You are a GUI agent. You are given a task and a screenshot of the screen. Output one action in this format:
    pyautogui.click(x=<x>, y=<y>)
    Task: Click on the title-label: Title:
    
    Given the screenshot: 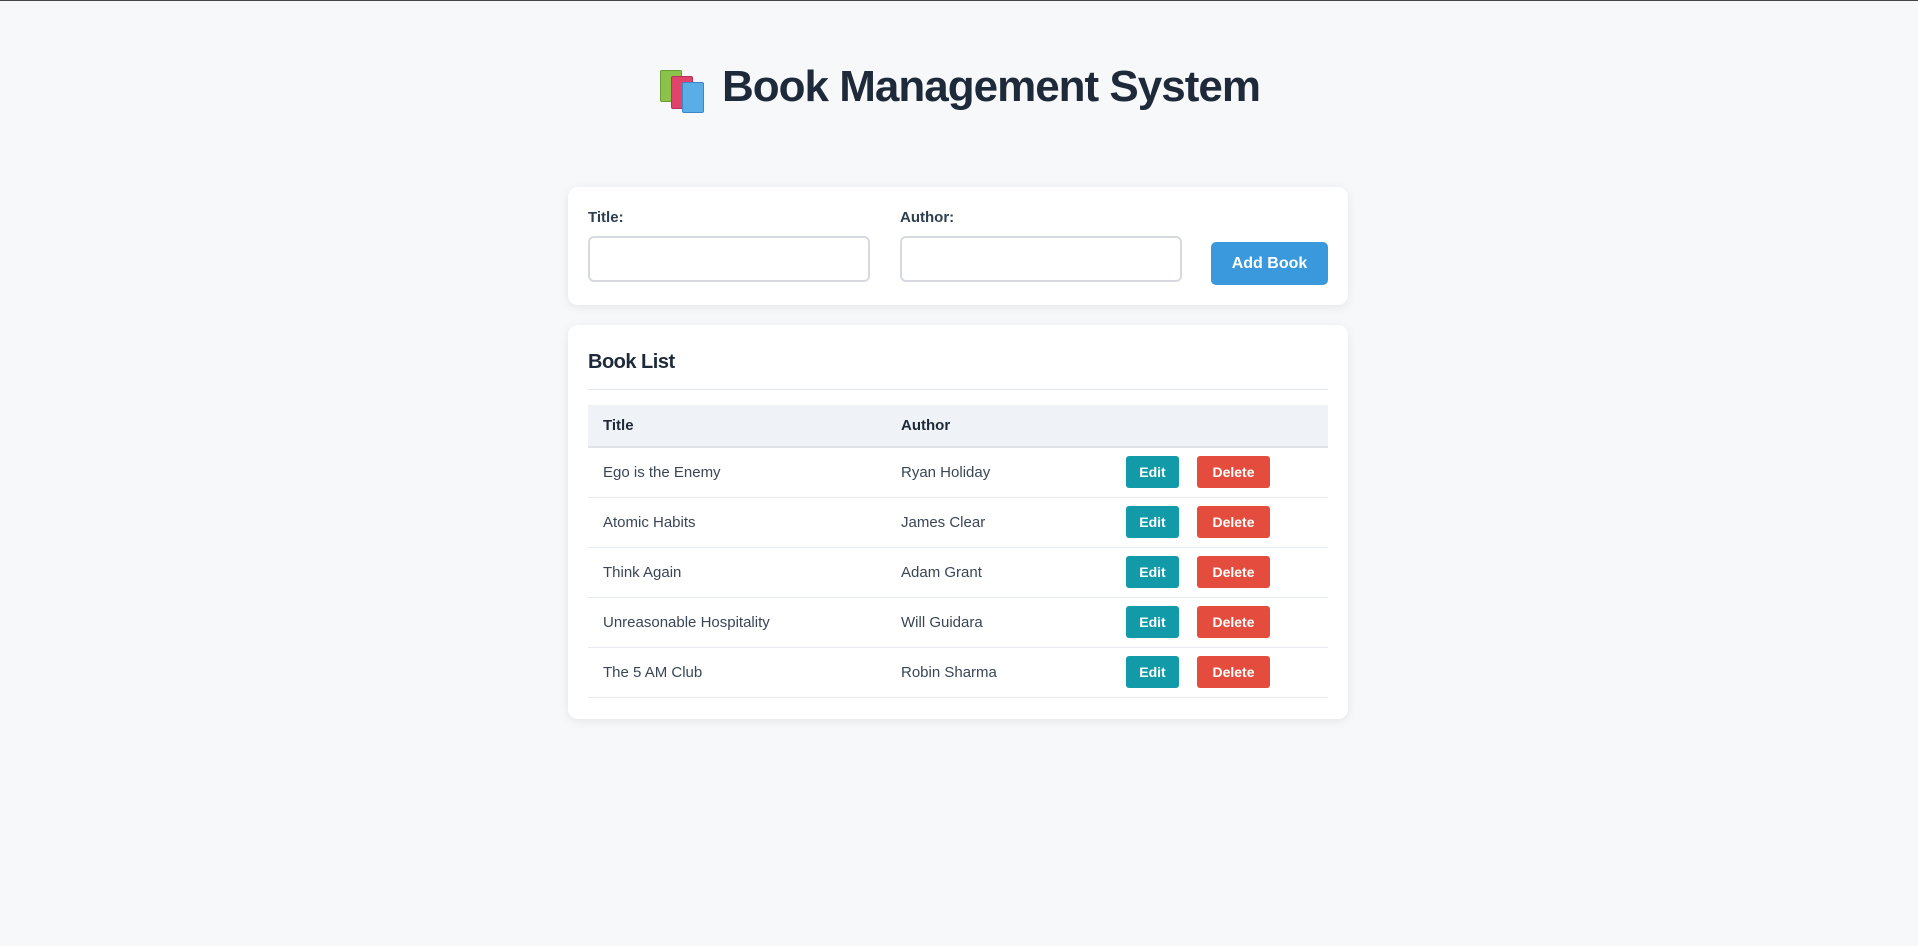 What is the action you would take?
    pyautogui.click(x=606, y=217)
    